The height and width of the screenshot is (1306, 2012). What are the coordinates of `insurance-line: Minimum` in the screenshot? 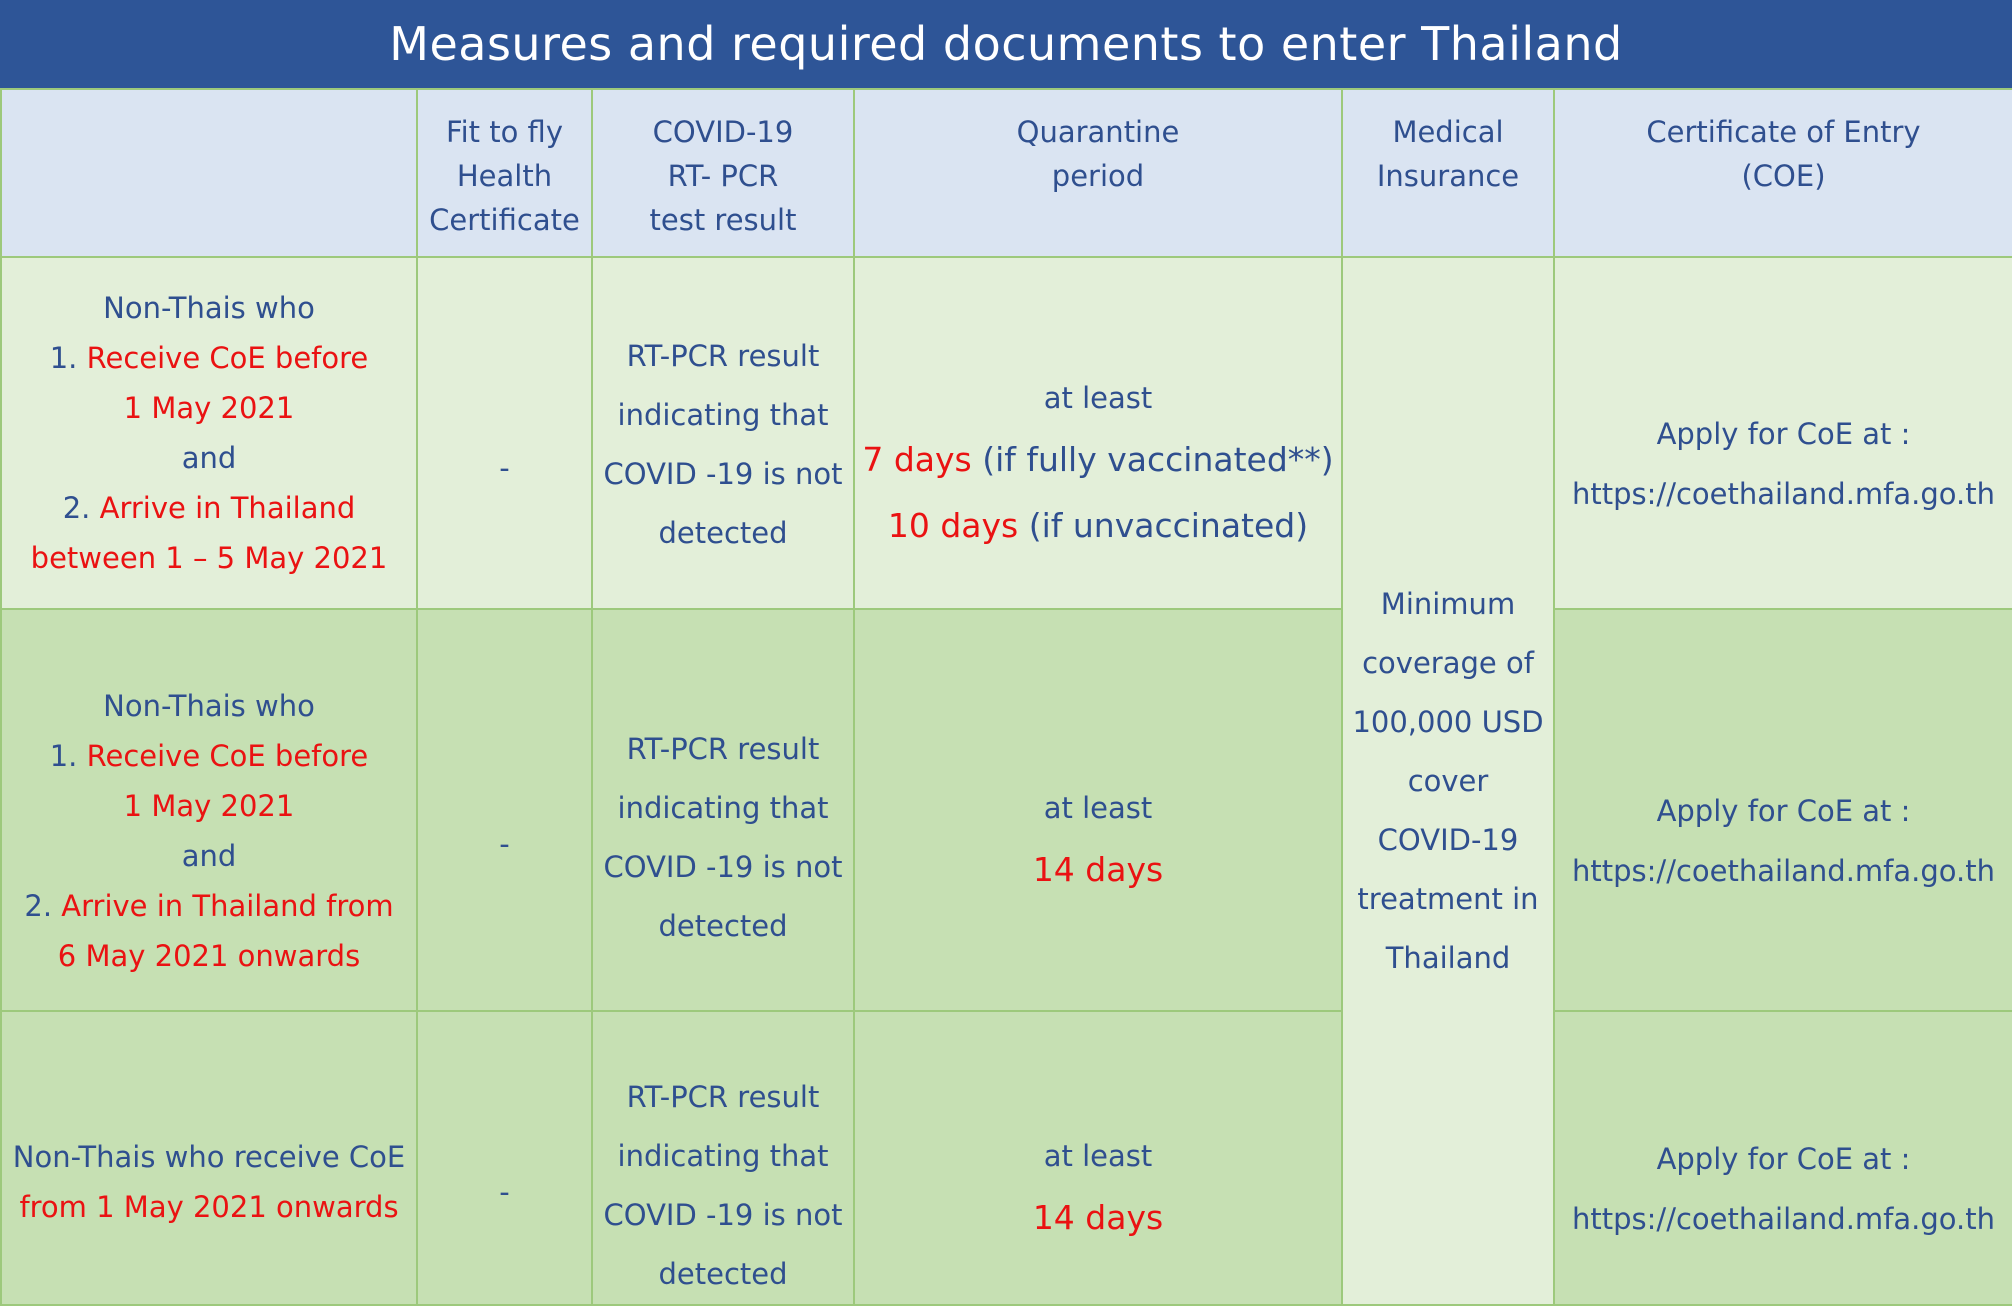 It's located at (1448, 603).